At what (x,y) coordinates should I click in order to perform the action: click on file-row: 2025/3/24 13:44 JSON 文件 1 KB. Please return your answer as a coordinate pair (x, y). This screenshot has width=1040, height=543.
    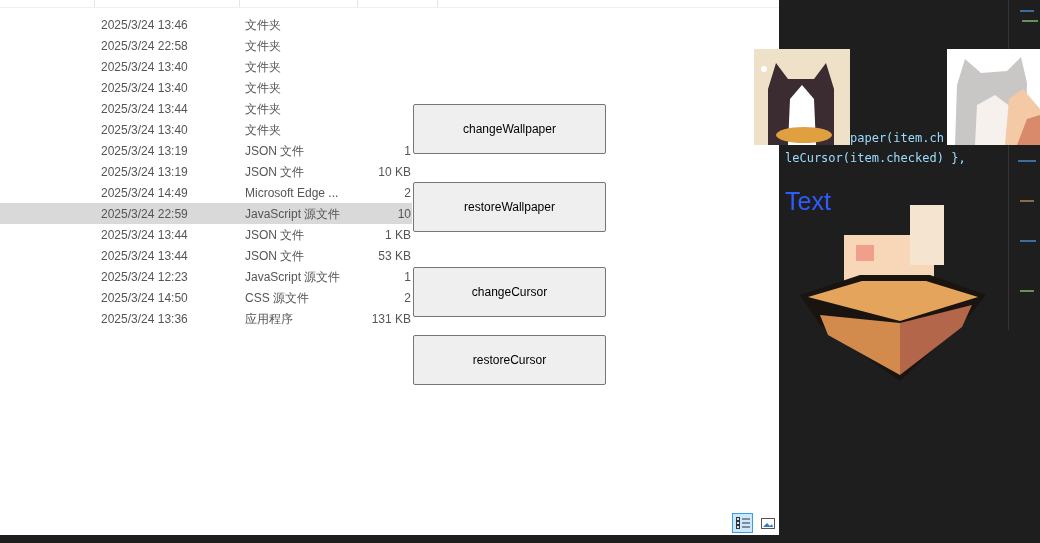
    Looking at the image, I should click on (206, 234).